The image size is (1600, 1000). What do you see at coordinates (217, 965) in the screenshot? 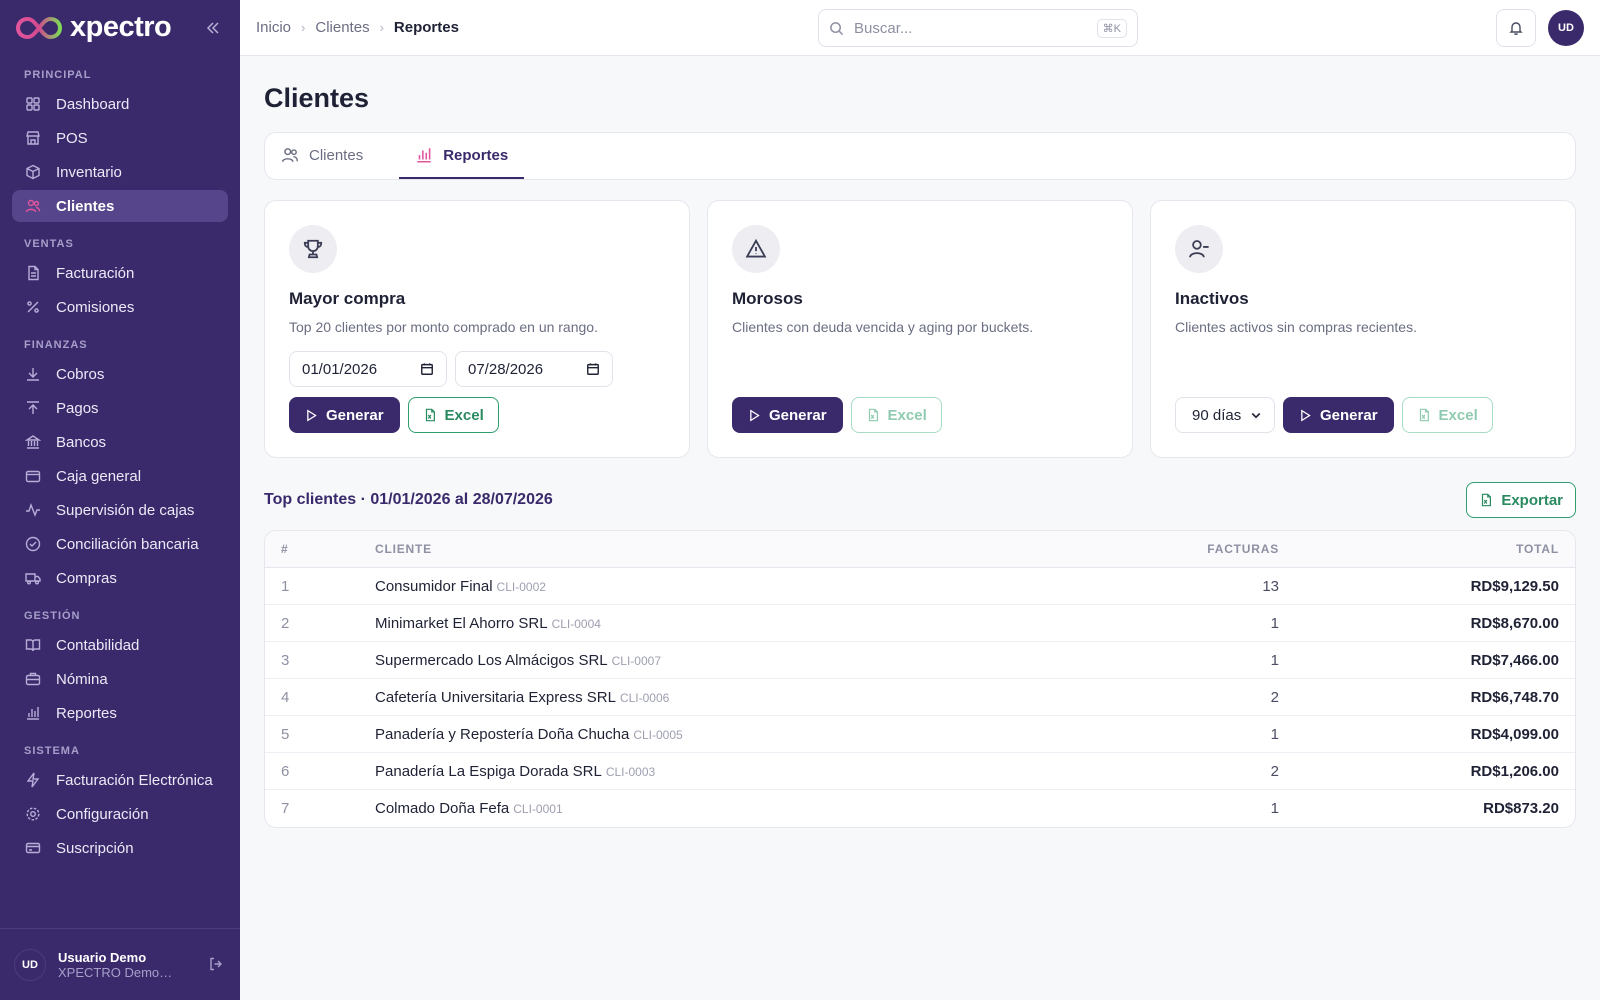
I see `logout-icon` at bounding box center [217, 965].